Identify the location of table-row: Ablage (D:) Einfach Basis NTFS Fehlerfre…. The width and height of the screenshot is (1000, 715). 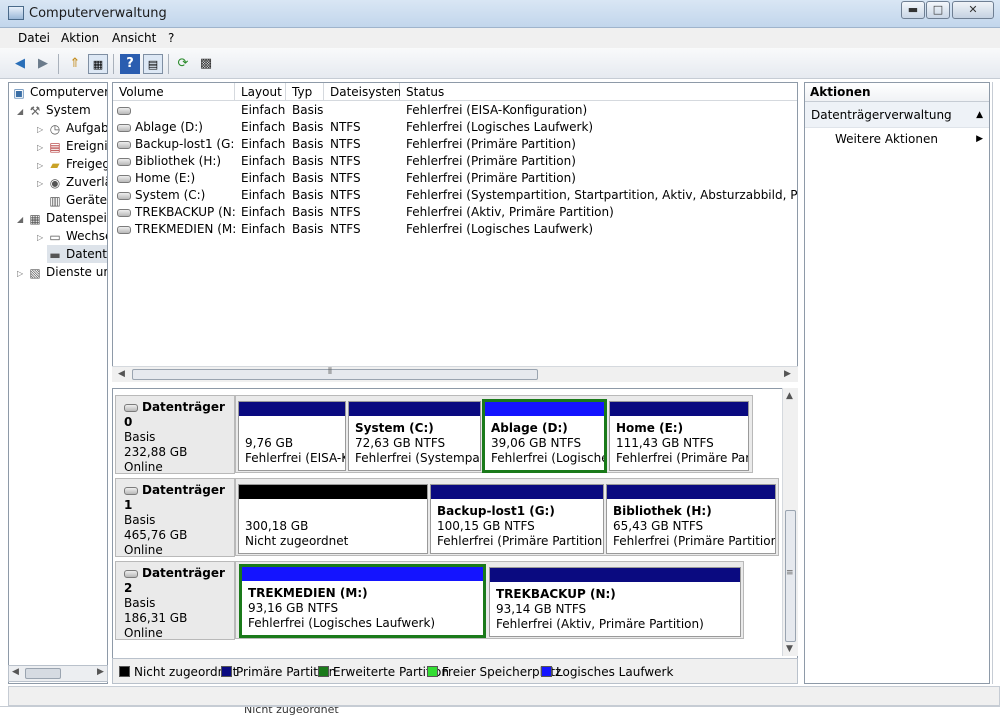
(455, 127).